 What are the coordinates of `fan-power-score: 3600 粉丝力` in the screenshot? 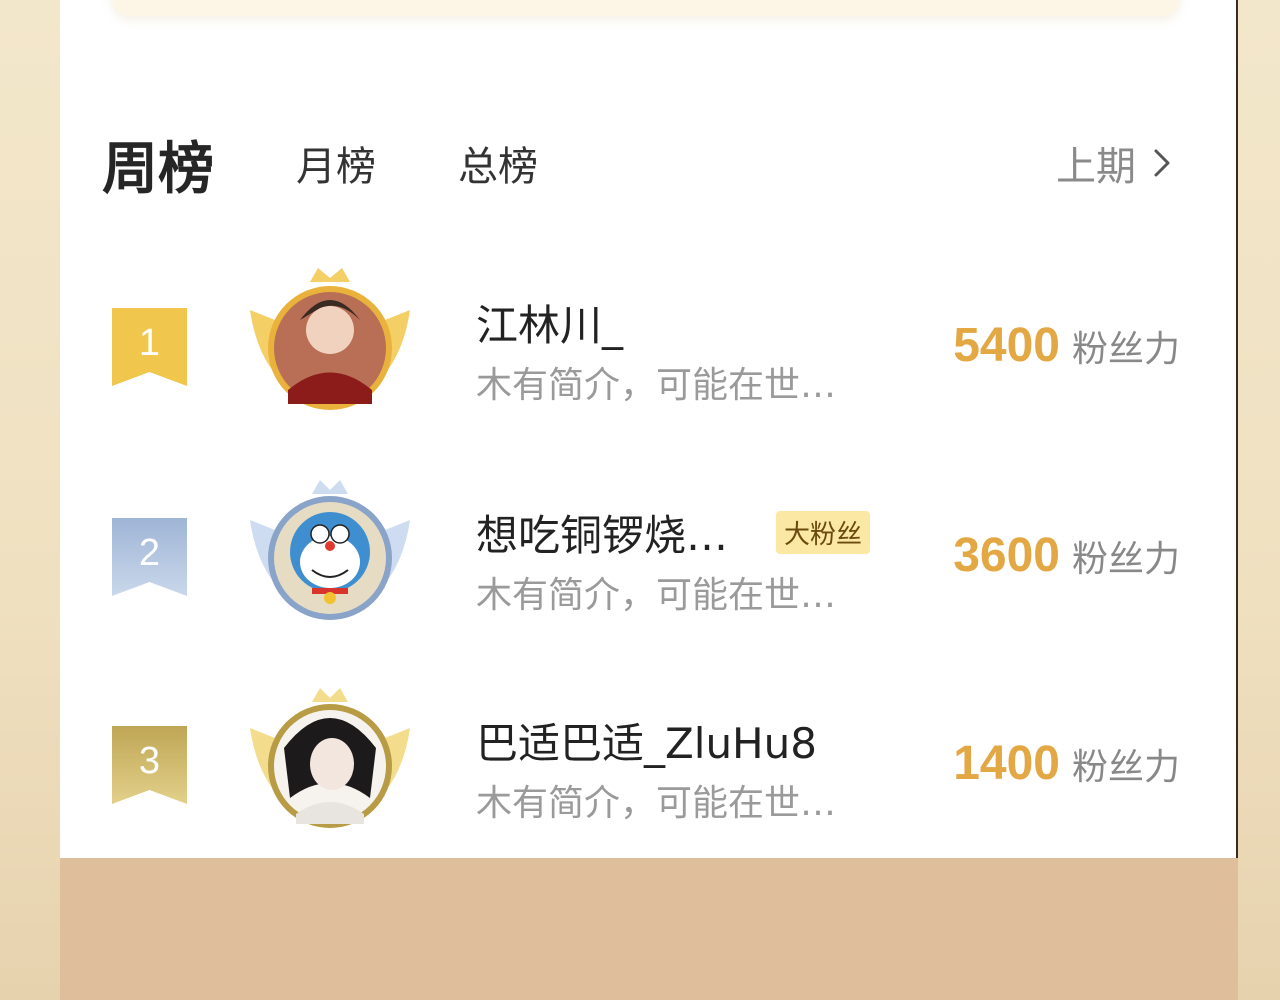 It's located at (1066, 555).